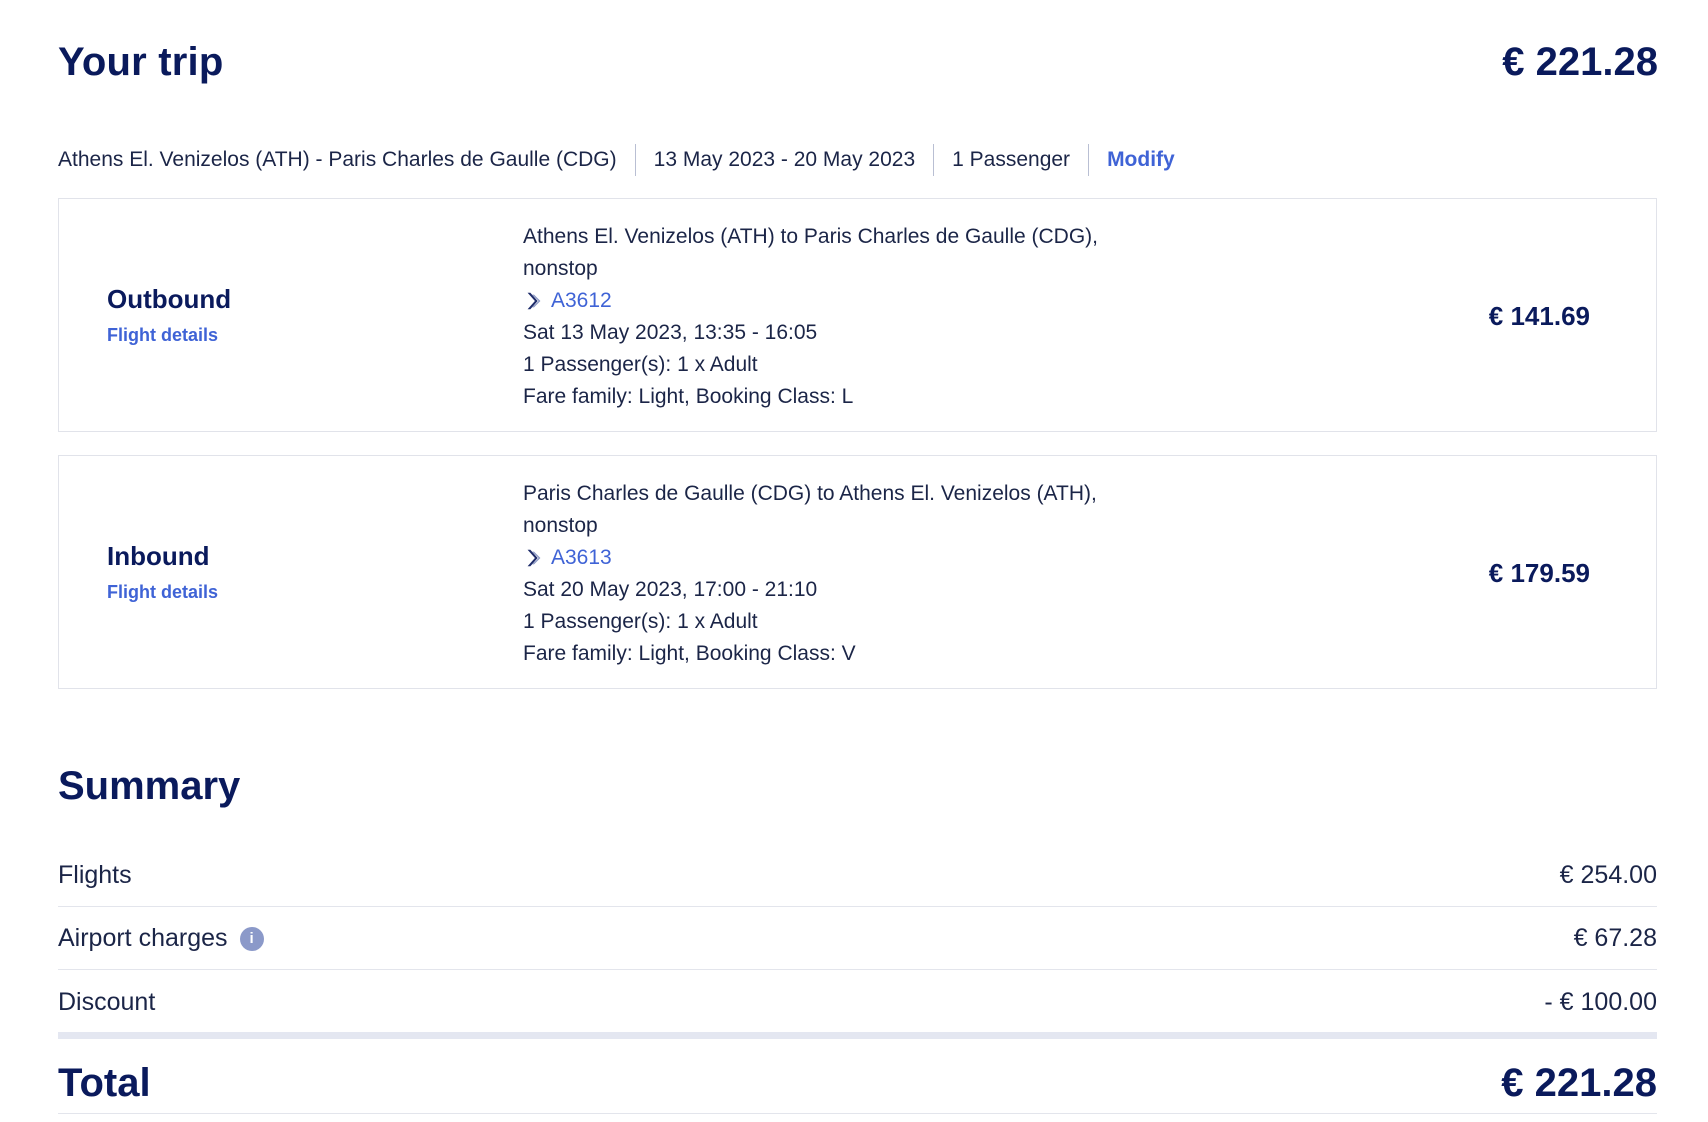 Image resolution: width=1708 pixels, height=1122 pixels. Describe the element at coordinates (1539, 316) in the screenshot. I see `flight-price: € 141.69` at that location.